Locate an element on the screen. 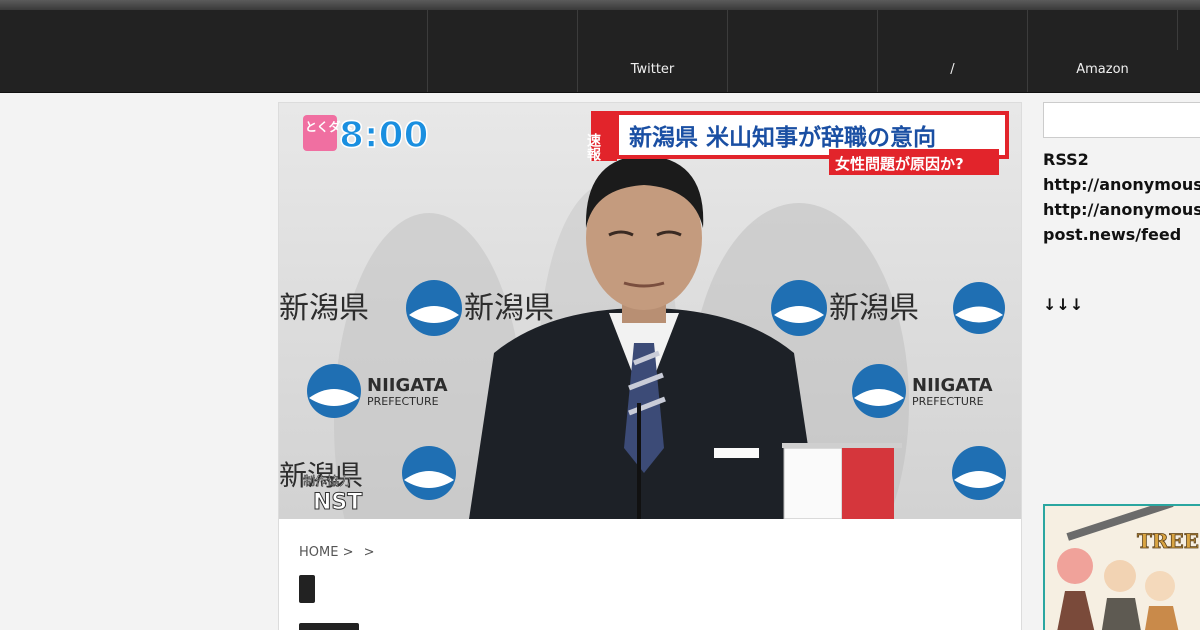  search-input is located at coordinates (1121, 120).